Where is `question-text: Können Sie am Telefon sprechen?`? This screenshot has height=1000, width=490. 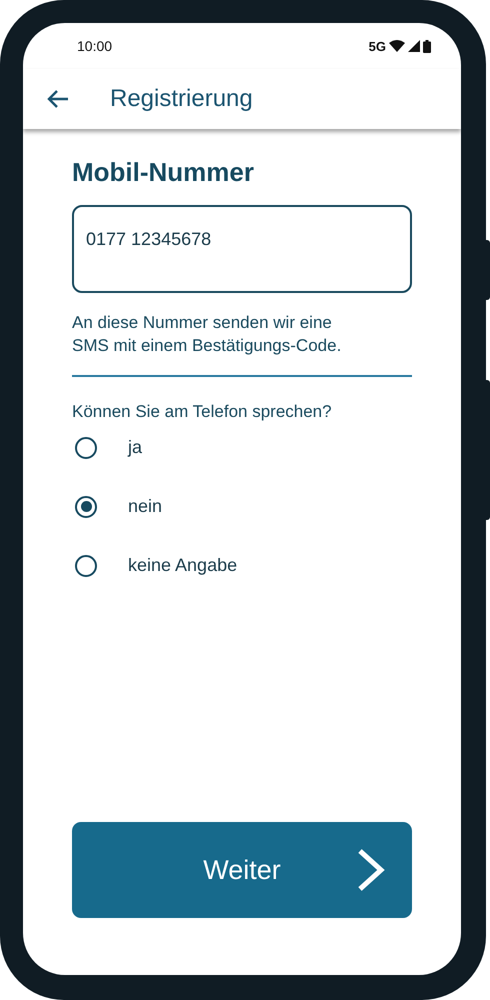 question-text: Können Sie am Telefon sprechen? is located at coordinates (202, 412).